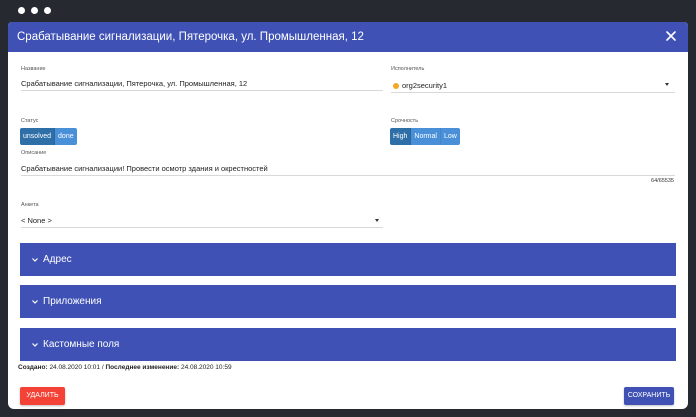  Describe the element at coordinates (348, 344) in the screenshot. I see `section-custom-fields: Кастомные поля` at that location.